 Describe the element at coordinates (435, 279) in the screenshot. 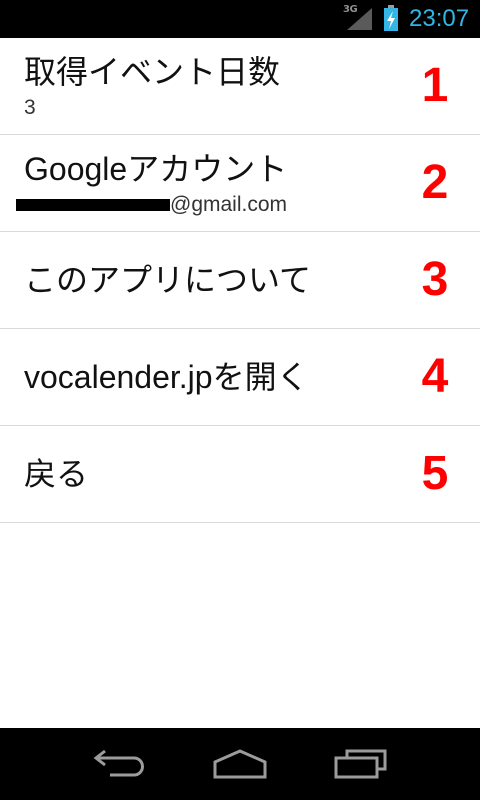

I see `annotation-number-3: 3` at that location.